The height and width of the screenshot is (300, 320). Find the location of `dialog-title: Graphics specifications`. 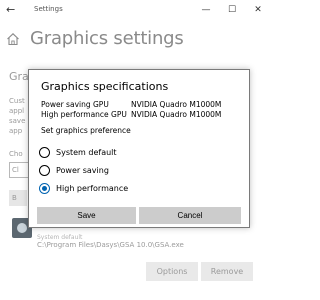

dialog-title: Graphics specifications is located at coordinates (105, 86).